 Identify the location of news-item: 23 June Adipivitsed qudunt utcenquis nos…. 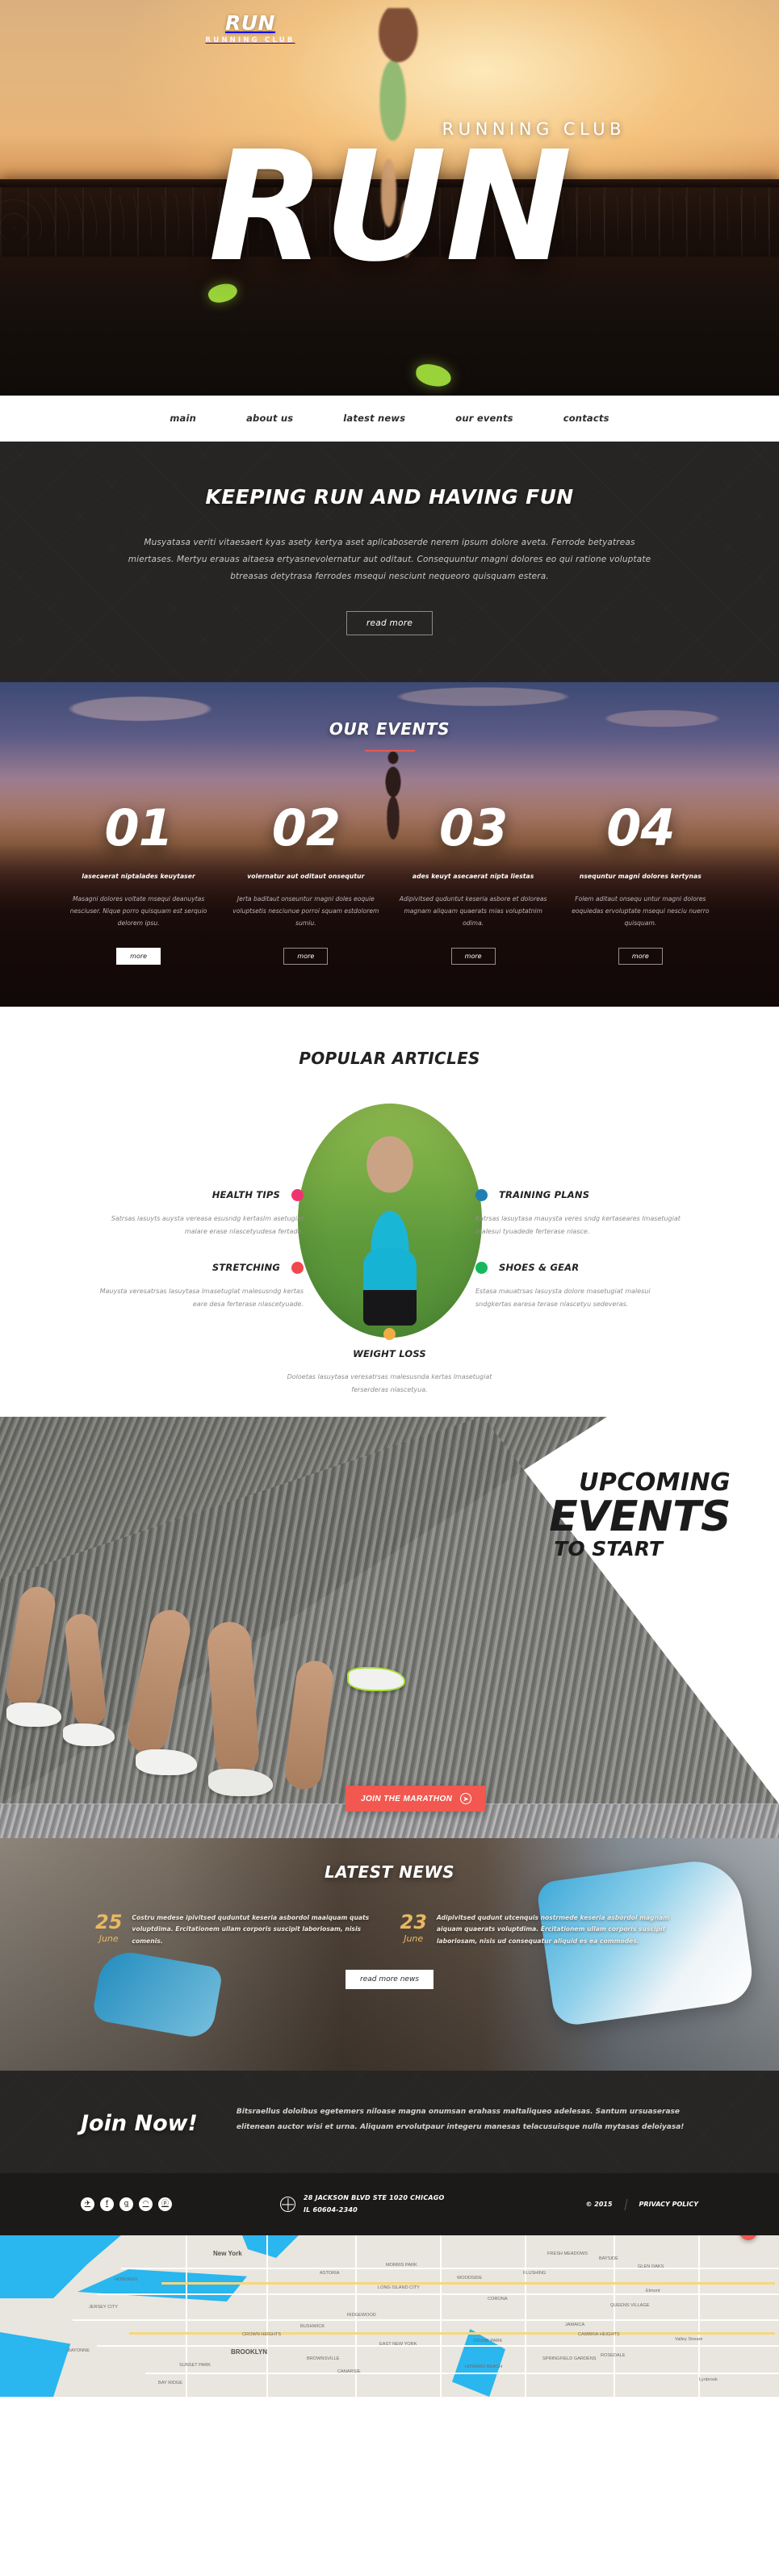
(542, 1930).